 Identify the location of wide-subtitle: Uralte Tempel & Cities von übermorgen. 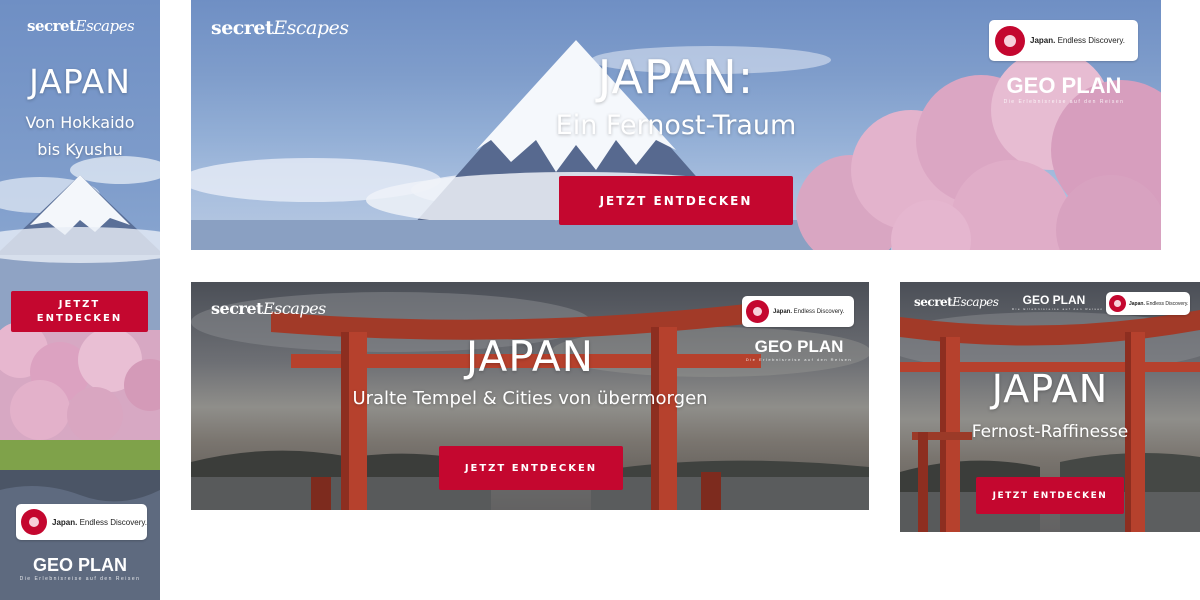
(530, 398).